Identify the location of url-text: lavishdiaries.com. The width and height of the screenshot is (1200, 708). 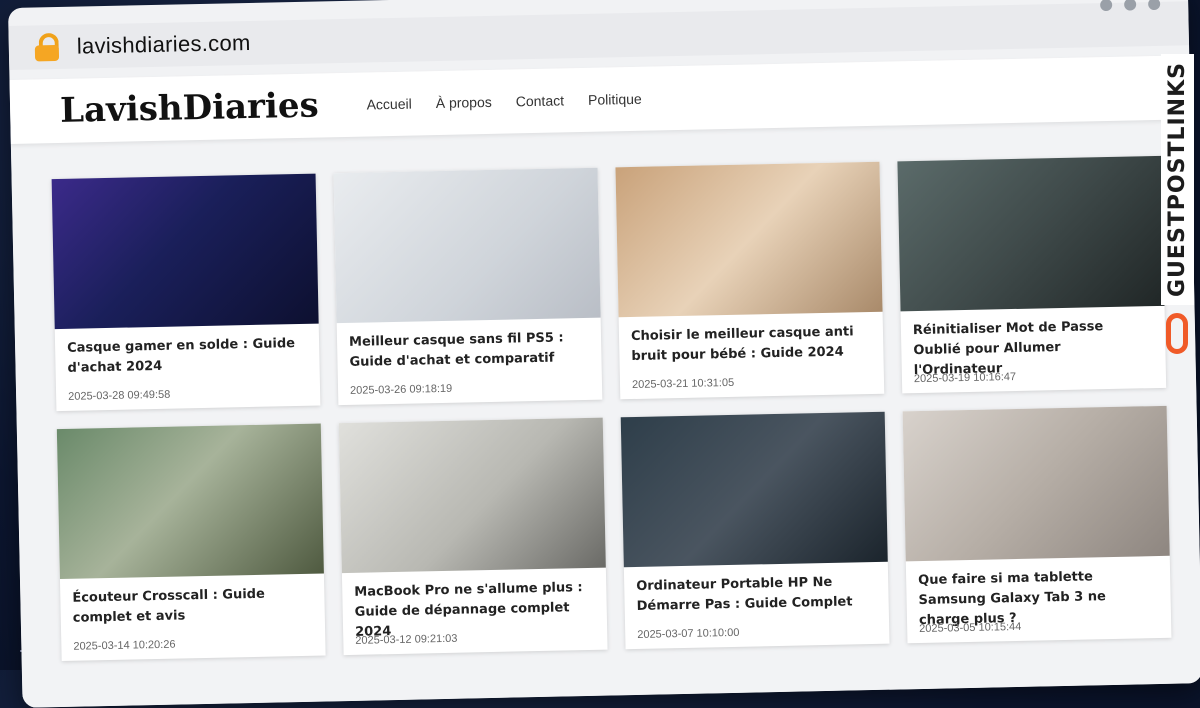
(163, 44).